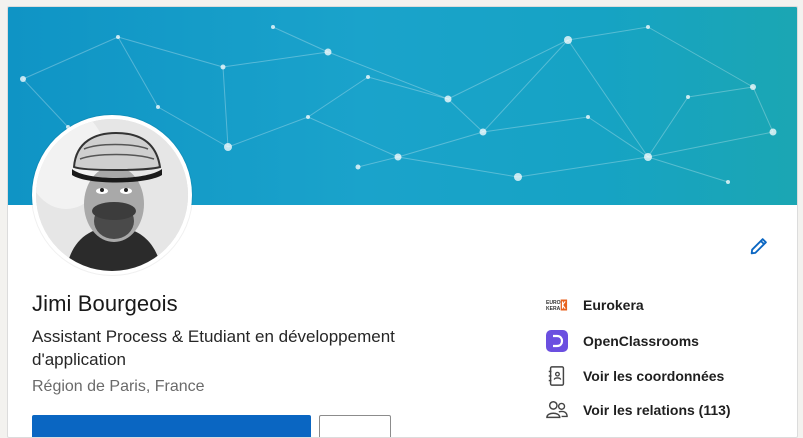 The height and width of the screenshot is (438, 803). What do you see at coordinates (557, 341) in the screenshot?
I see `openclassrooms-logo` at bounding box center [557, 341].